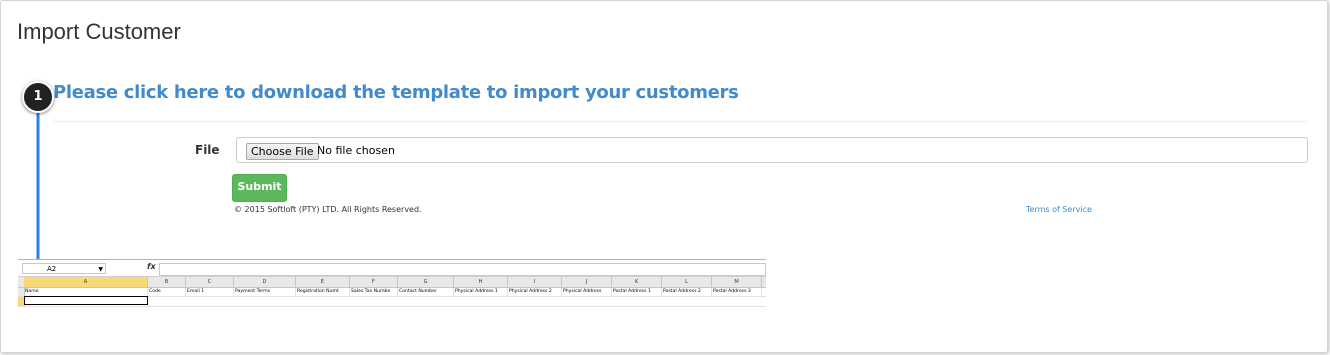 Image resolution: width=1330 pixels, height=355 pixels. Describe the element at coordinates (737, 292) in the screenshot. I see `header-cell: Postal Address 3` at that location.